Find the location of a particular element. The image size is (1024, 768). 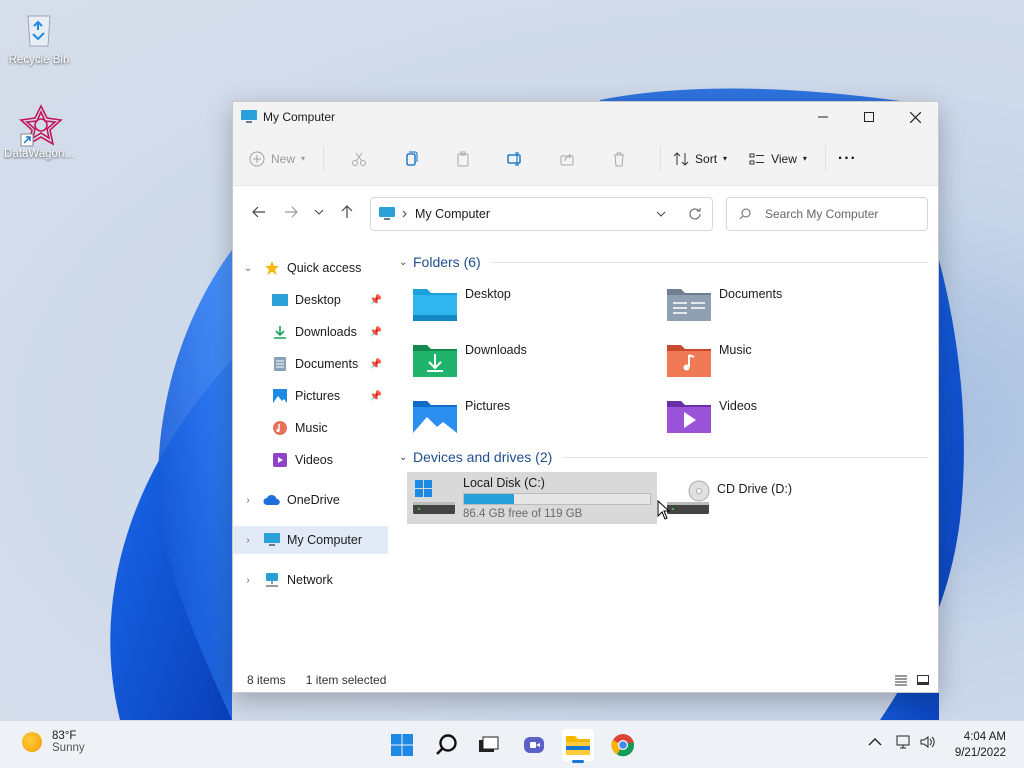

address-path: My Computer is located at coordinates (453, 214).